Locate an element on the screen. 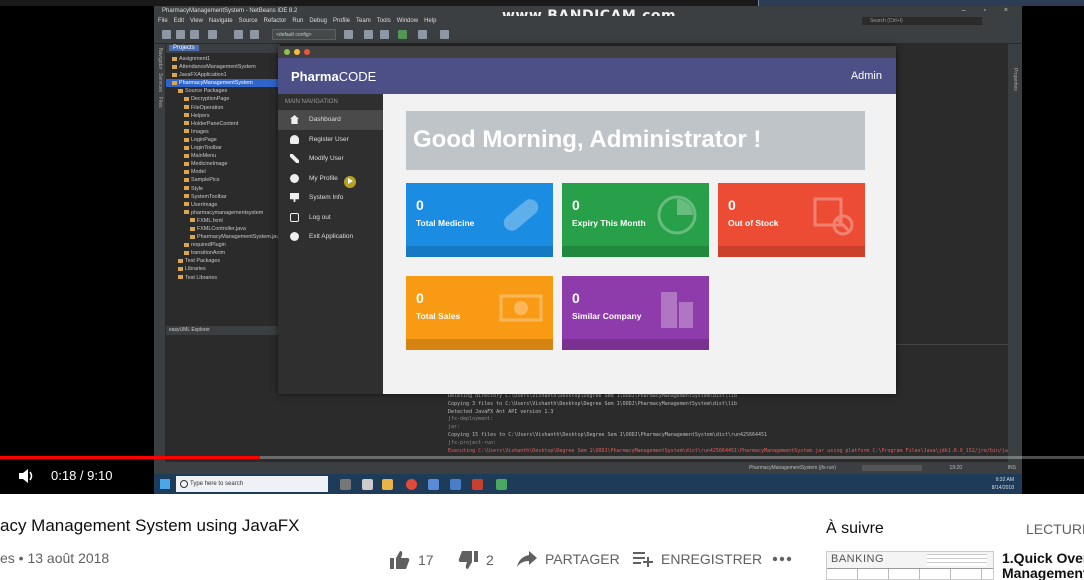 The image size is (1084, 580). nav-system-info: System Info is located at coordinates (330, 198).